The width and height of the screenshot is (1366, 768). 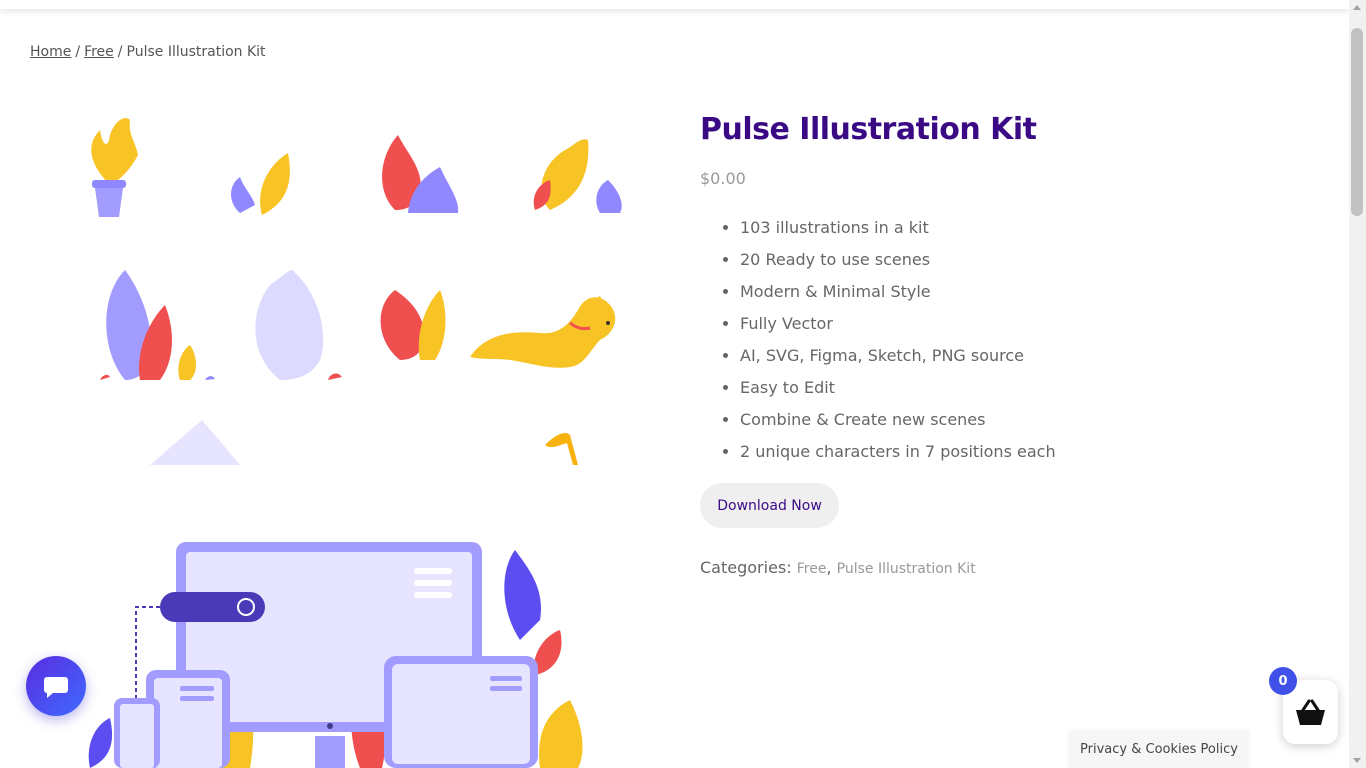 I want to click on scroll-up-arrow-icon, so click(x=1357, y=7).